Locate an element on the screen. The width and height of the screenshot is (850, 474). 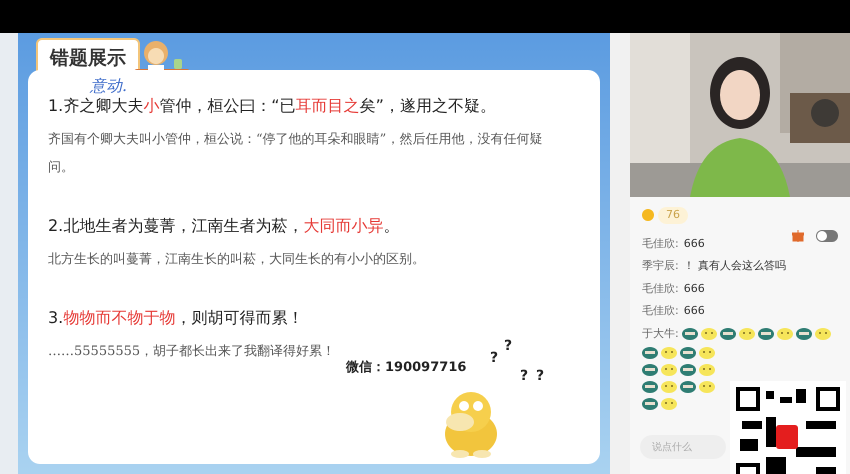
chat-username: 于大牛: is located at coordinates (660, 334).